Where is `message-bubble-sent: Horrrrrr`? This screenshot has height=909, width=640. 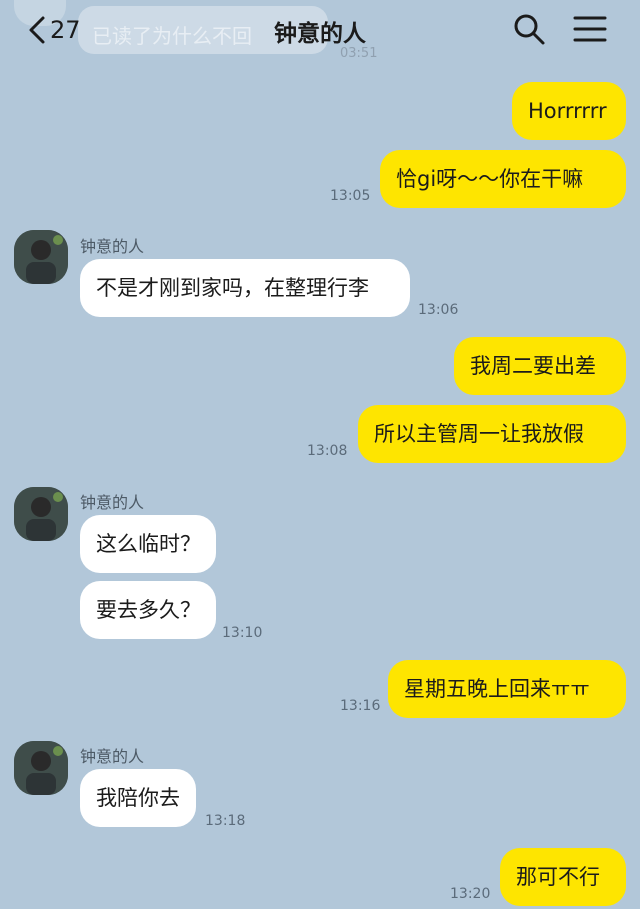
message-bubble-sent: Horrrrrr is located at coordinates (569, 111).